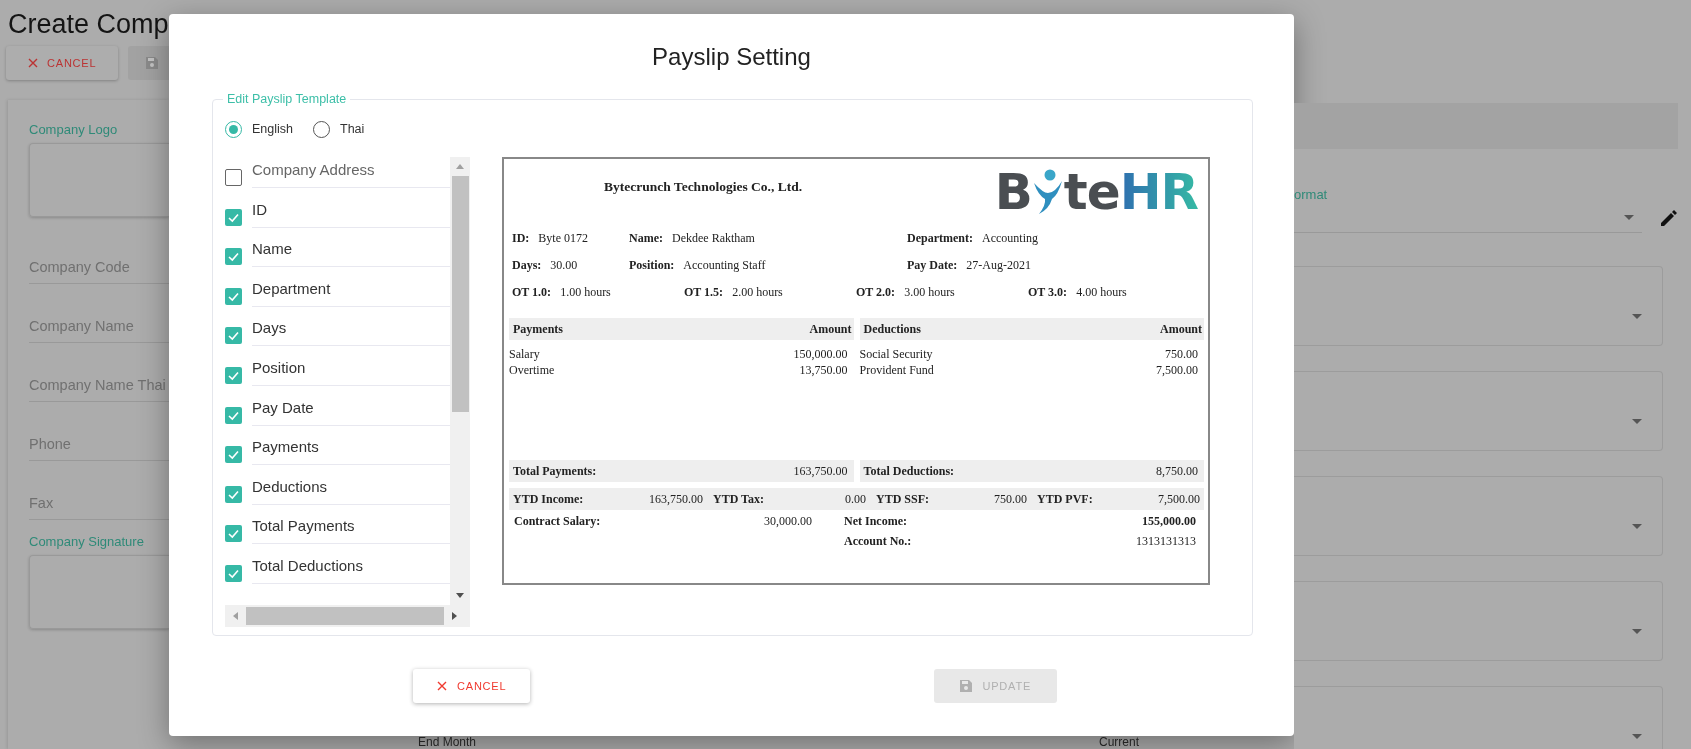 Image resolution: width=1691 pixels, height=749 pixels. Describe the element at coordinates (235, 616) in the screenshot. I see `left-arrow-icon` at that location.